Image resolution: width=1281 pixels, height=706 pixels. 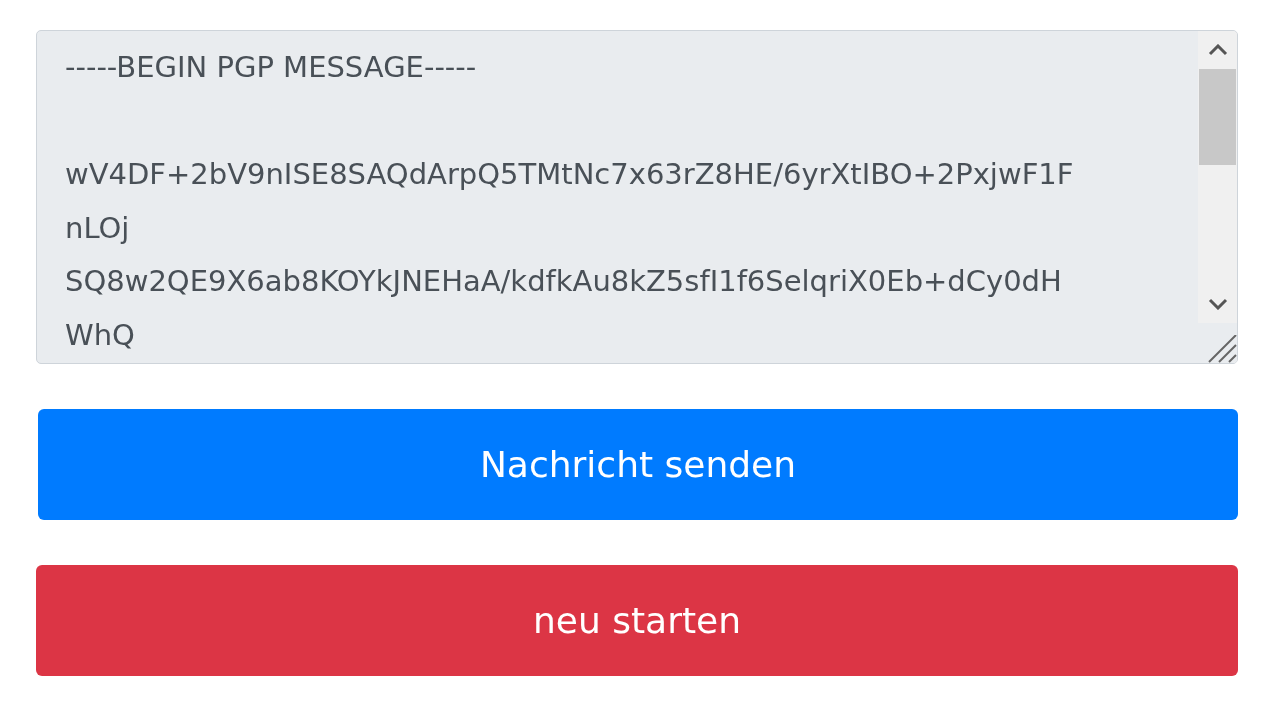 What do you see at coordinates (637, 620) in the screenshot?
I see `restart-button: neu starten` at bounding box center [637, 620].